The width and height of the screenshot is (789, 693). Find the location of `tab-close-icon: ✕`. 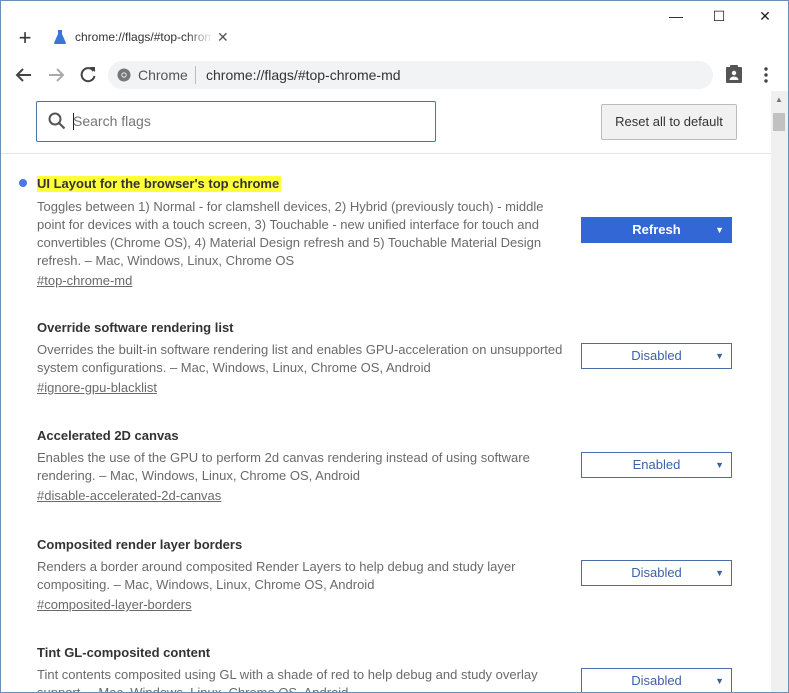

tab-close-icon: ✕ is located at coordinates (223, 37).